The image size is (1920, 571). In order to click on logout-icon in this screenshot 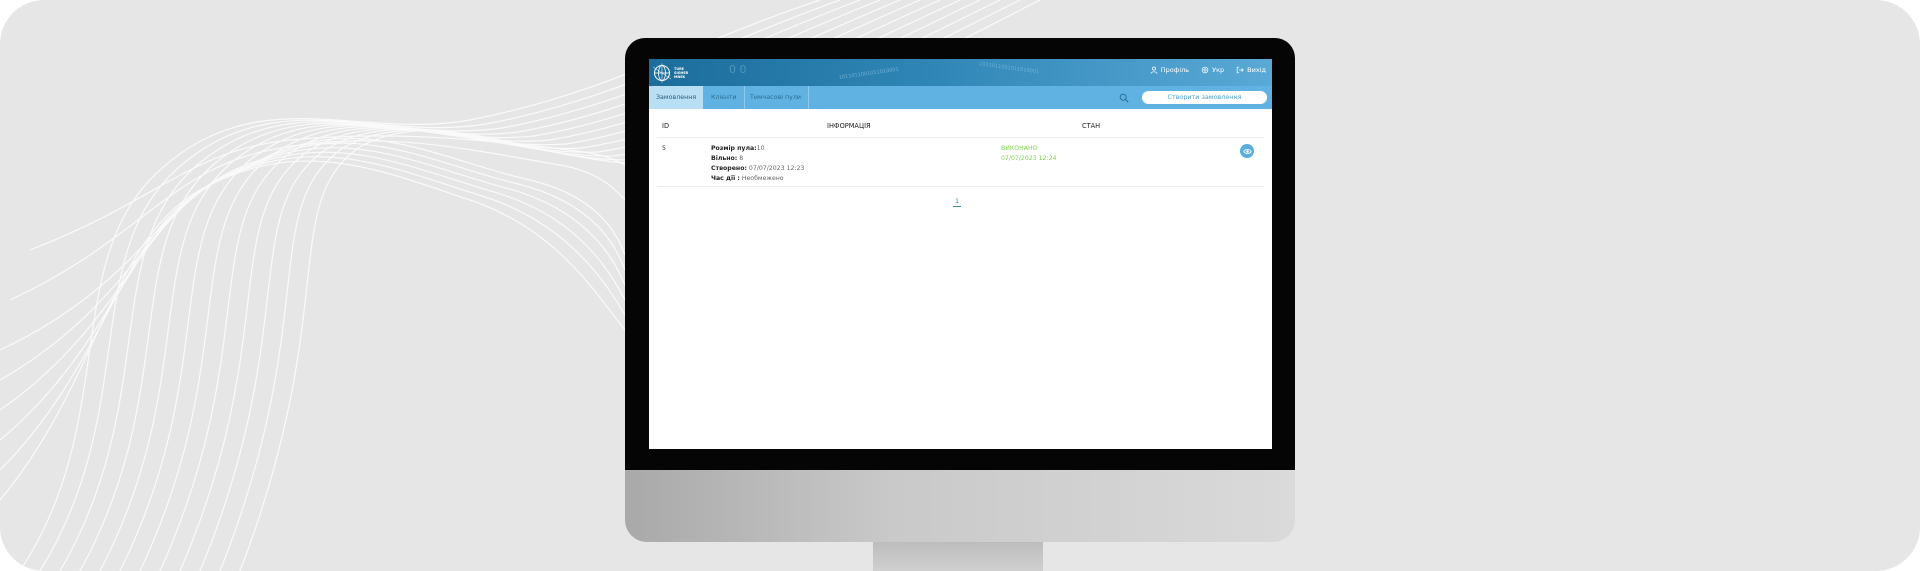, I will do `click(1240, 70)`.